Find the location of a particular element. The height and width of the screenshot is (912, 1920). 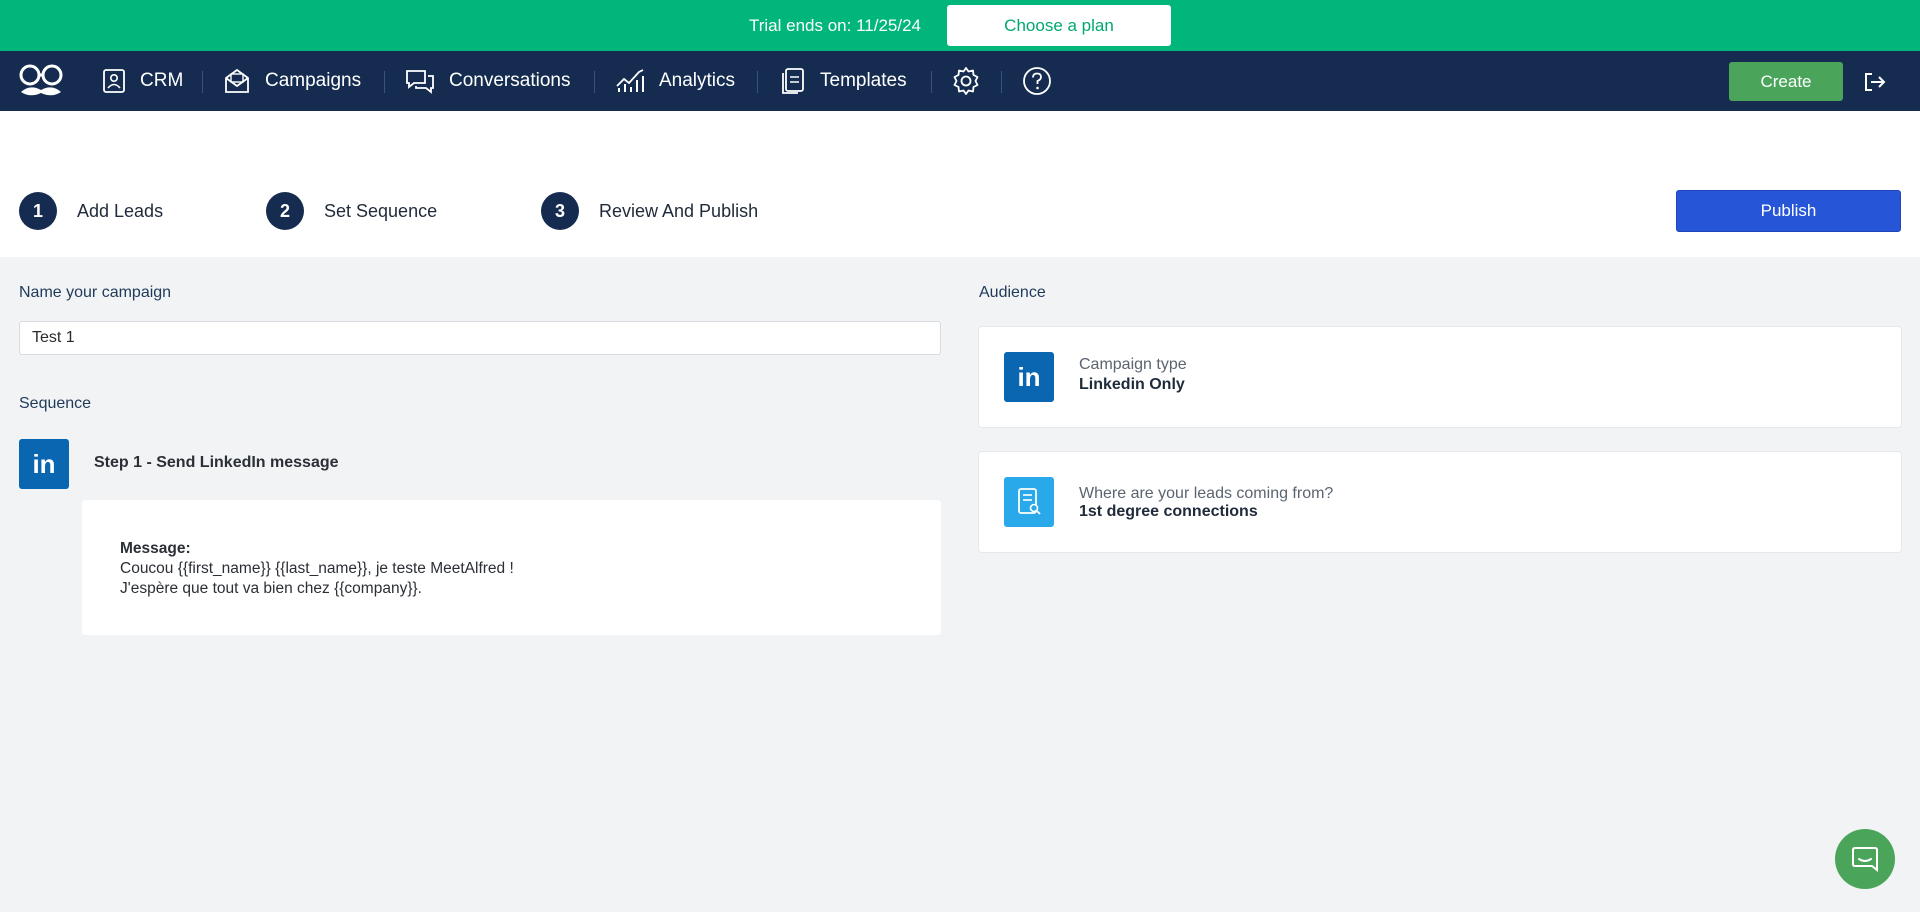

step-number: 3 is located at coordinates (560, 211).